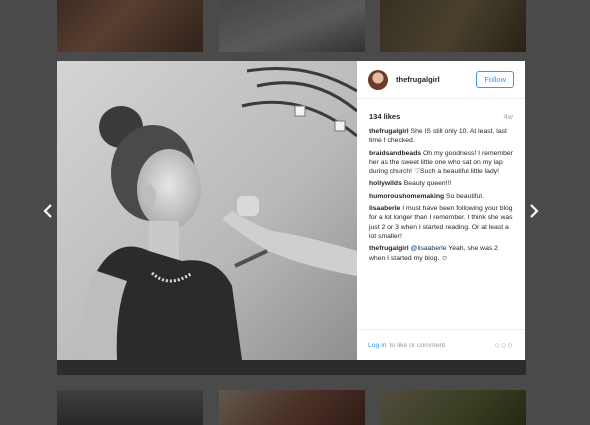 This screenshot has height=425, width=590. What do you see at coordinates (495, 79) in the screenshot?
I see `follow-button: Follow` at bounding box center [495, 79].